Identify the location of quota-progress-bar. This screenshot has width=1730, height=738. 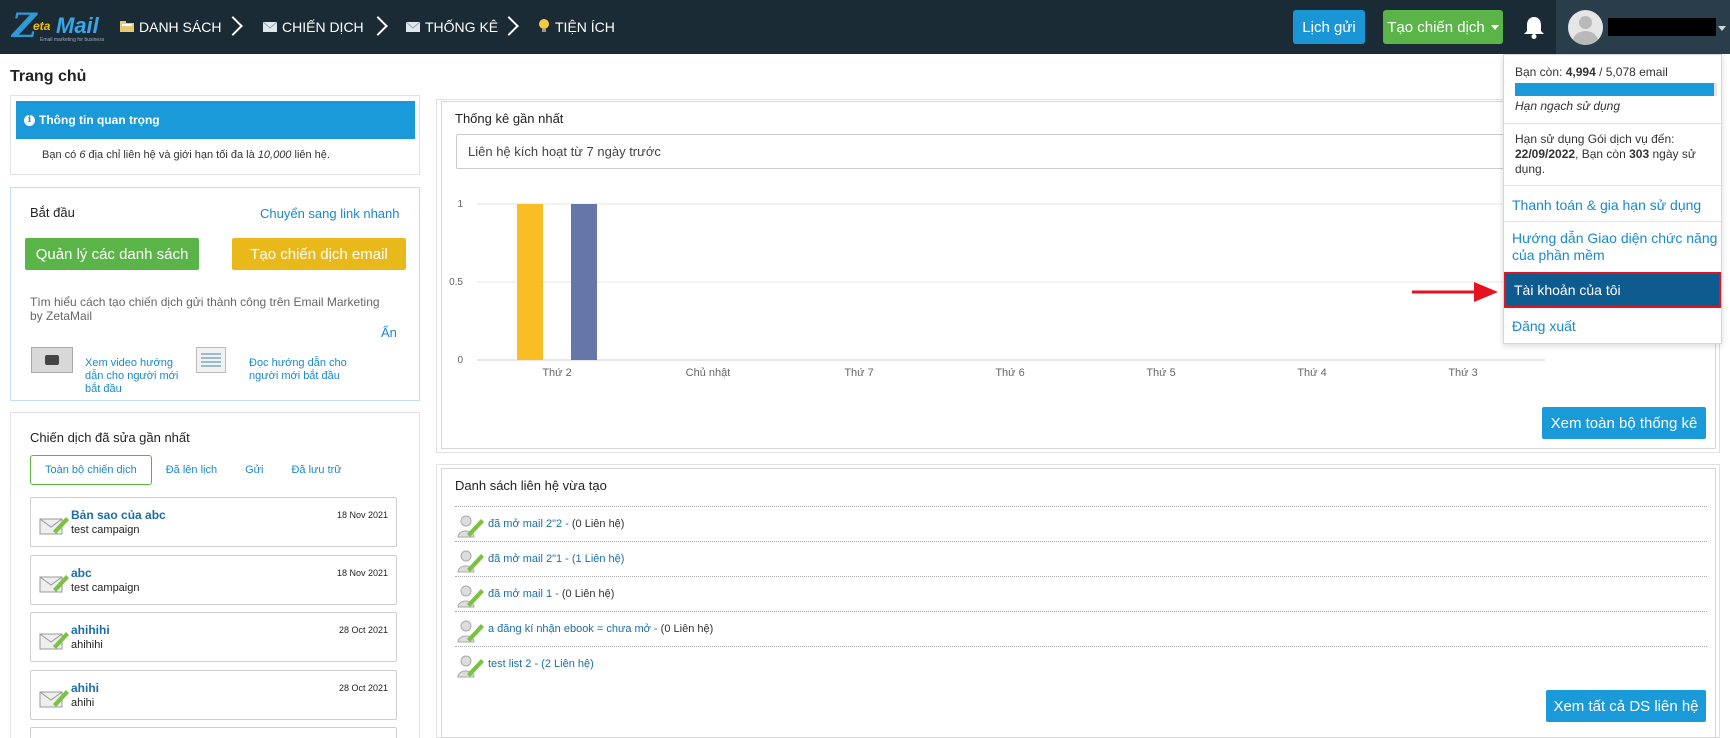
(1616, 89).